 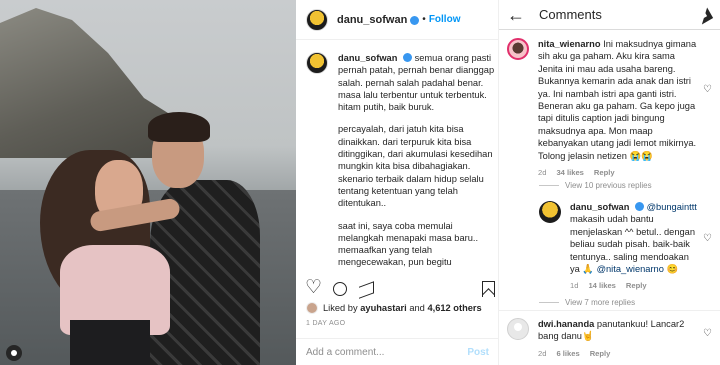 I want to click on add-comment-bar: Post, so click(x=397, y=351).